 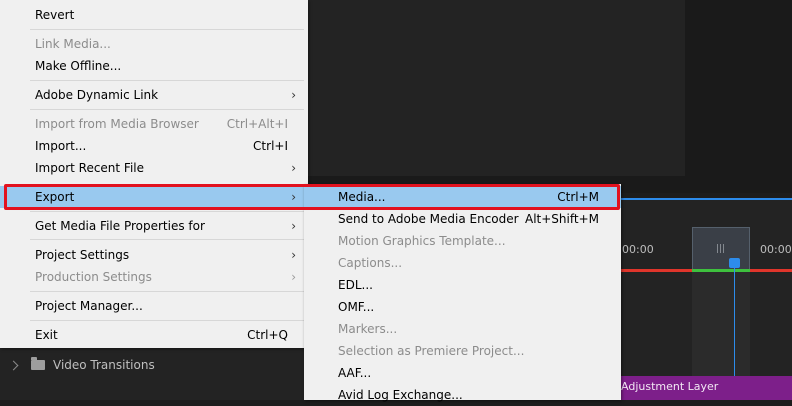 I want to click on clip-label: Adjustment Layer, so click(x=670, y=386).